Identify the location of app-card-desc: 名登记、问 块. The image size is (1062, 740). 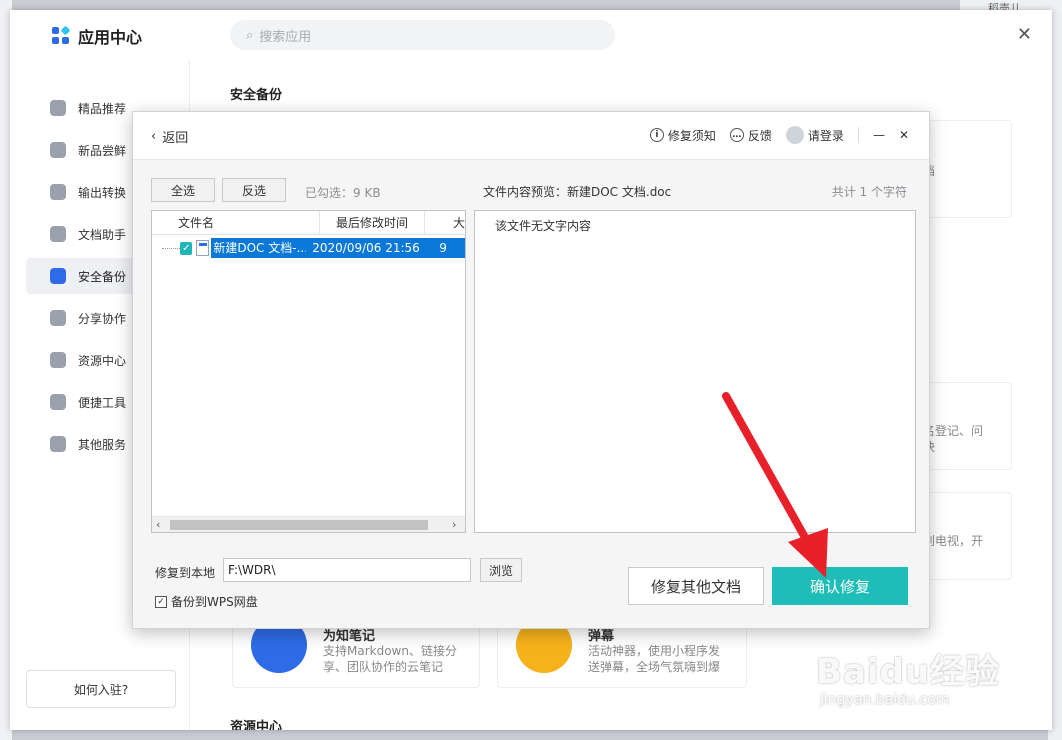
(953, 439).